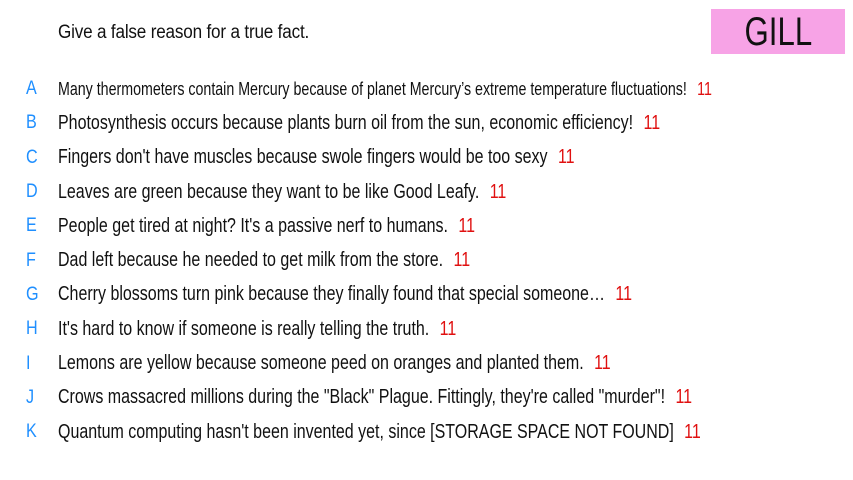 The width and height of the screenshot is (853, 480). What do you see at coordinates (28, 363) in the screenshot?
I see `answer-letter: I` at bounding box center [28, 363].